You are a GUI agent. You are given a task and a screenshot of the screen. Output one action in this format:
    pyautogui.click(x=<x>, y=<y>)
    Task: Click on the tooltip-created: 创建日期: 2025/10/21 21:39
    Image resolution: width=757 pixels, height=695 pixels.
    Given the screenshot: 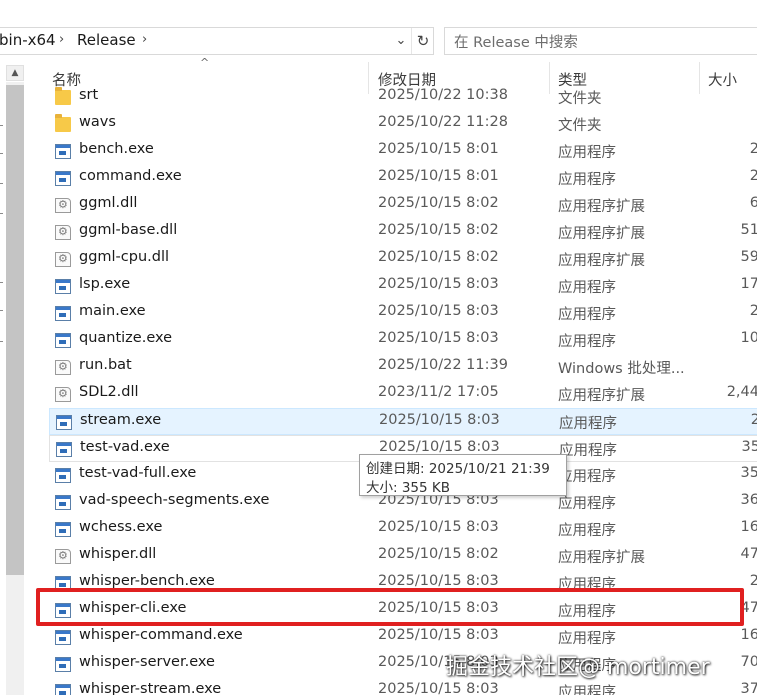 What is the action you would take?
    pyautogui.click(x=458, y=469)
    